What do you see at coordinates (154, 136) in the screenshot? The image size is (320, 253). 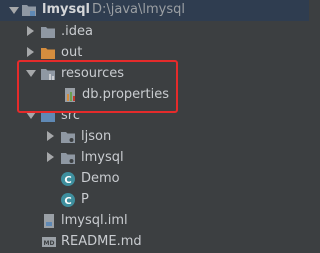 I see `tree-row-ljson: ljson` at bounding box center [154, 136].